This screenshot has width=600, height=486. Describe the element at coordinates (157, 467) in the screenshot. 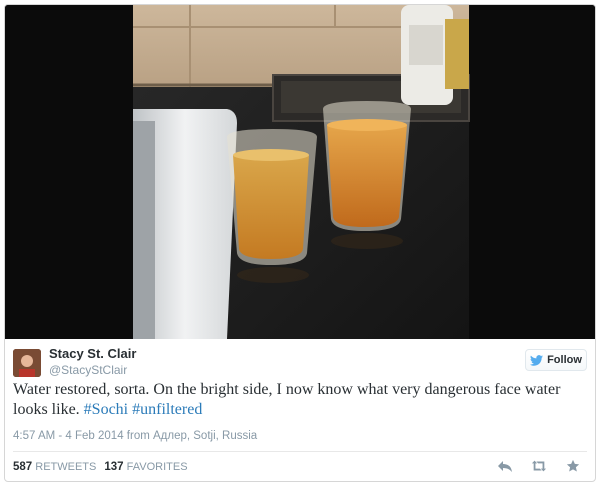

I see `favorites-label: FAVORITES` at that location.